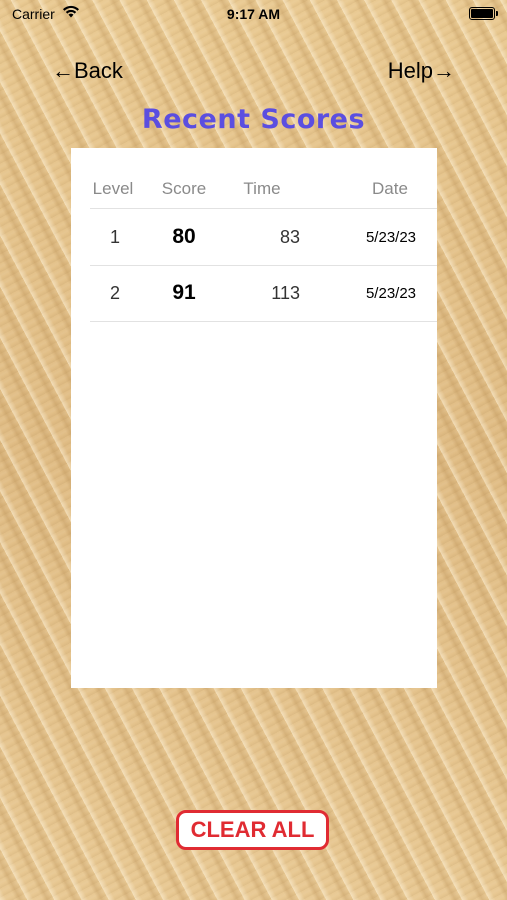 This screenshot has height=900, width=507. What do you see at coordinates (253, 119) in the screenshot?
I see `page-title: Recent Scores` at bounding box center [253, 119].